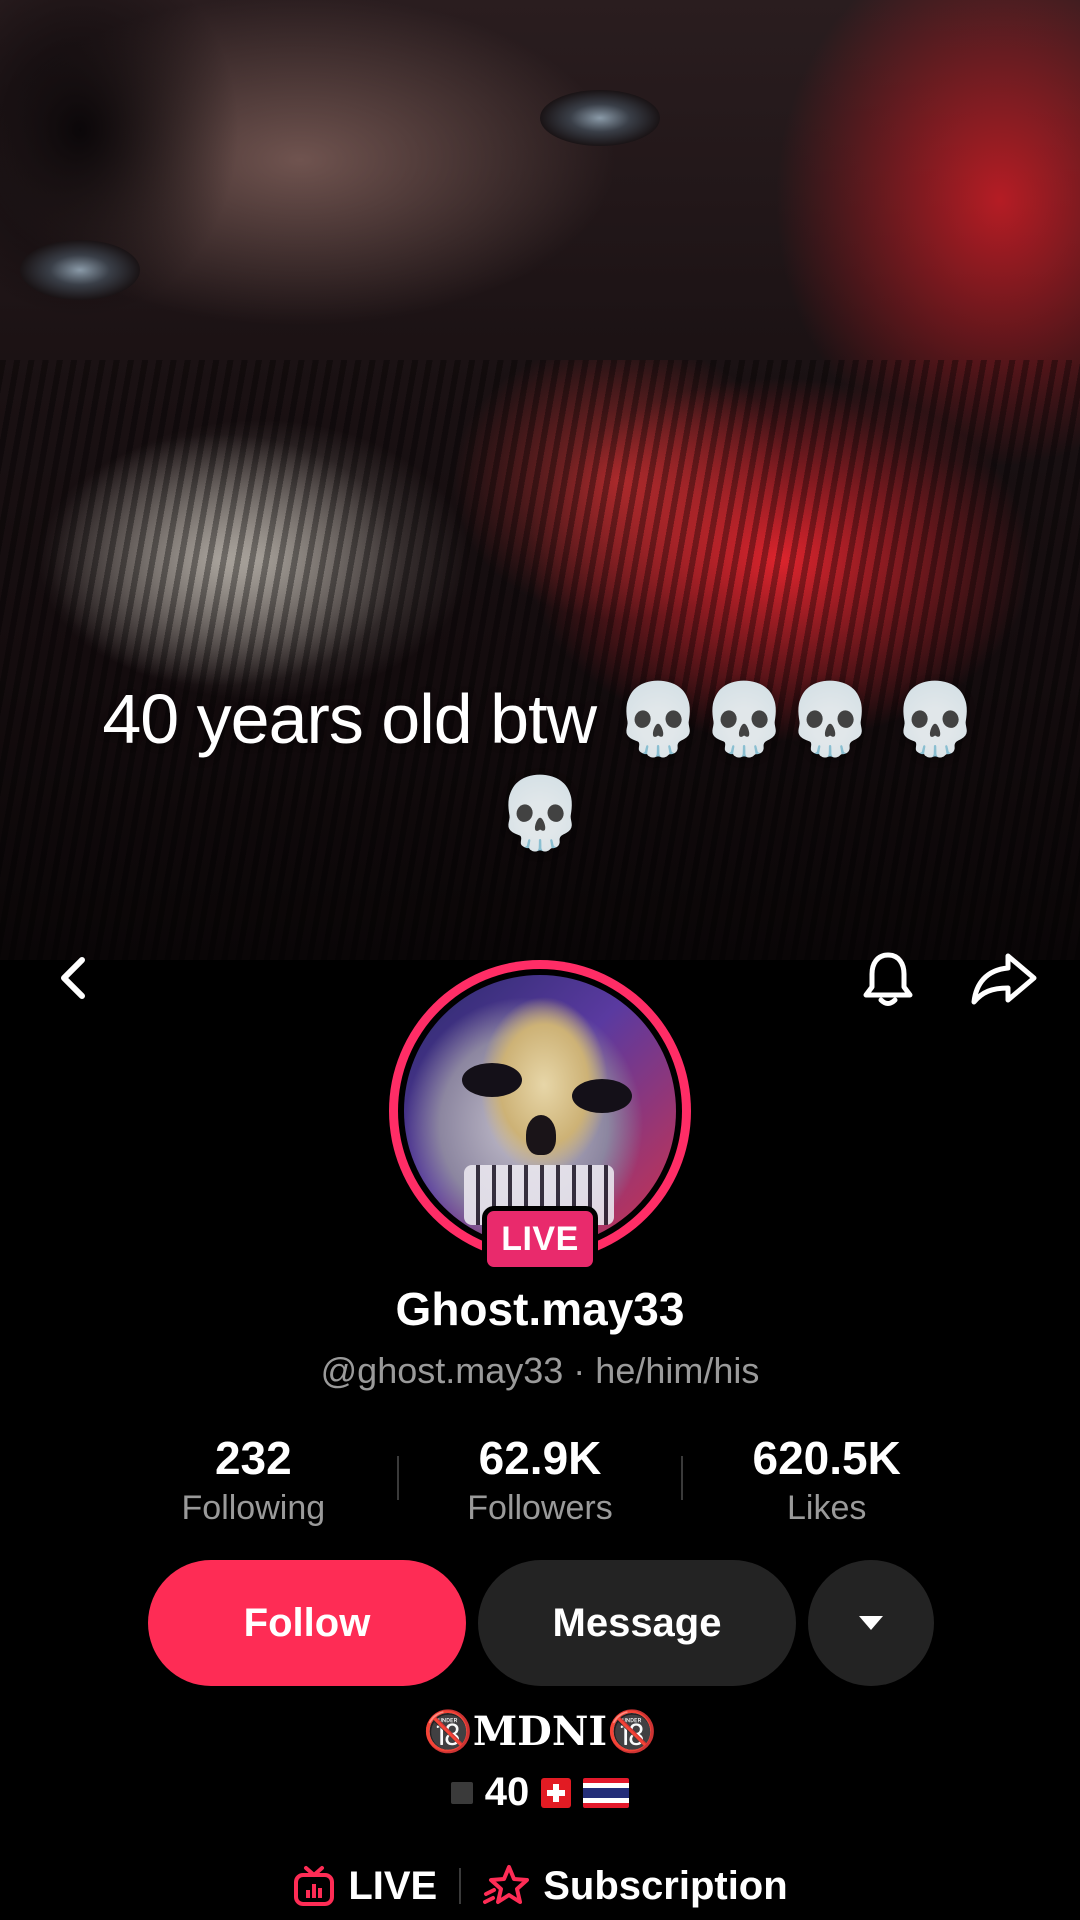 This screenshot has height=1920, width=1080. What do you see at coordinates (600, 118) in the screenshot?
I see `cover-eye-right` at bounding box center [600, 118].